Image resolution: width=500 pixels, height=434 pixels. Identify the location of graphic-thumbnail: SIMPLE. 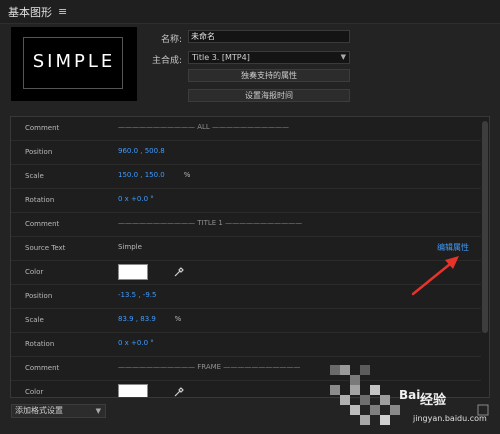
(74, 64).